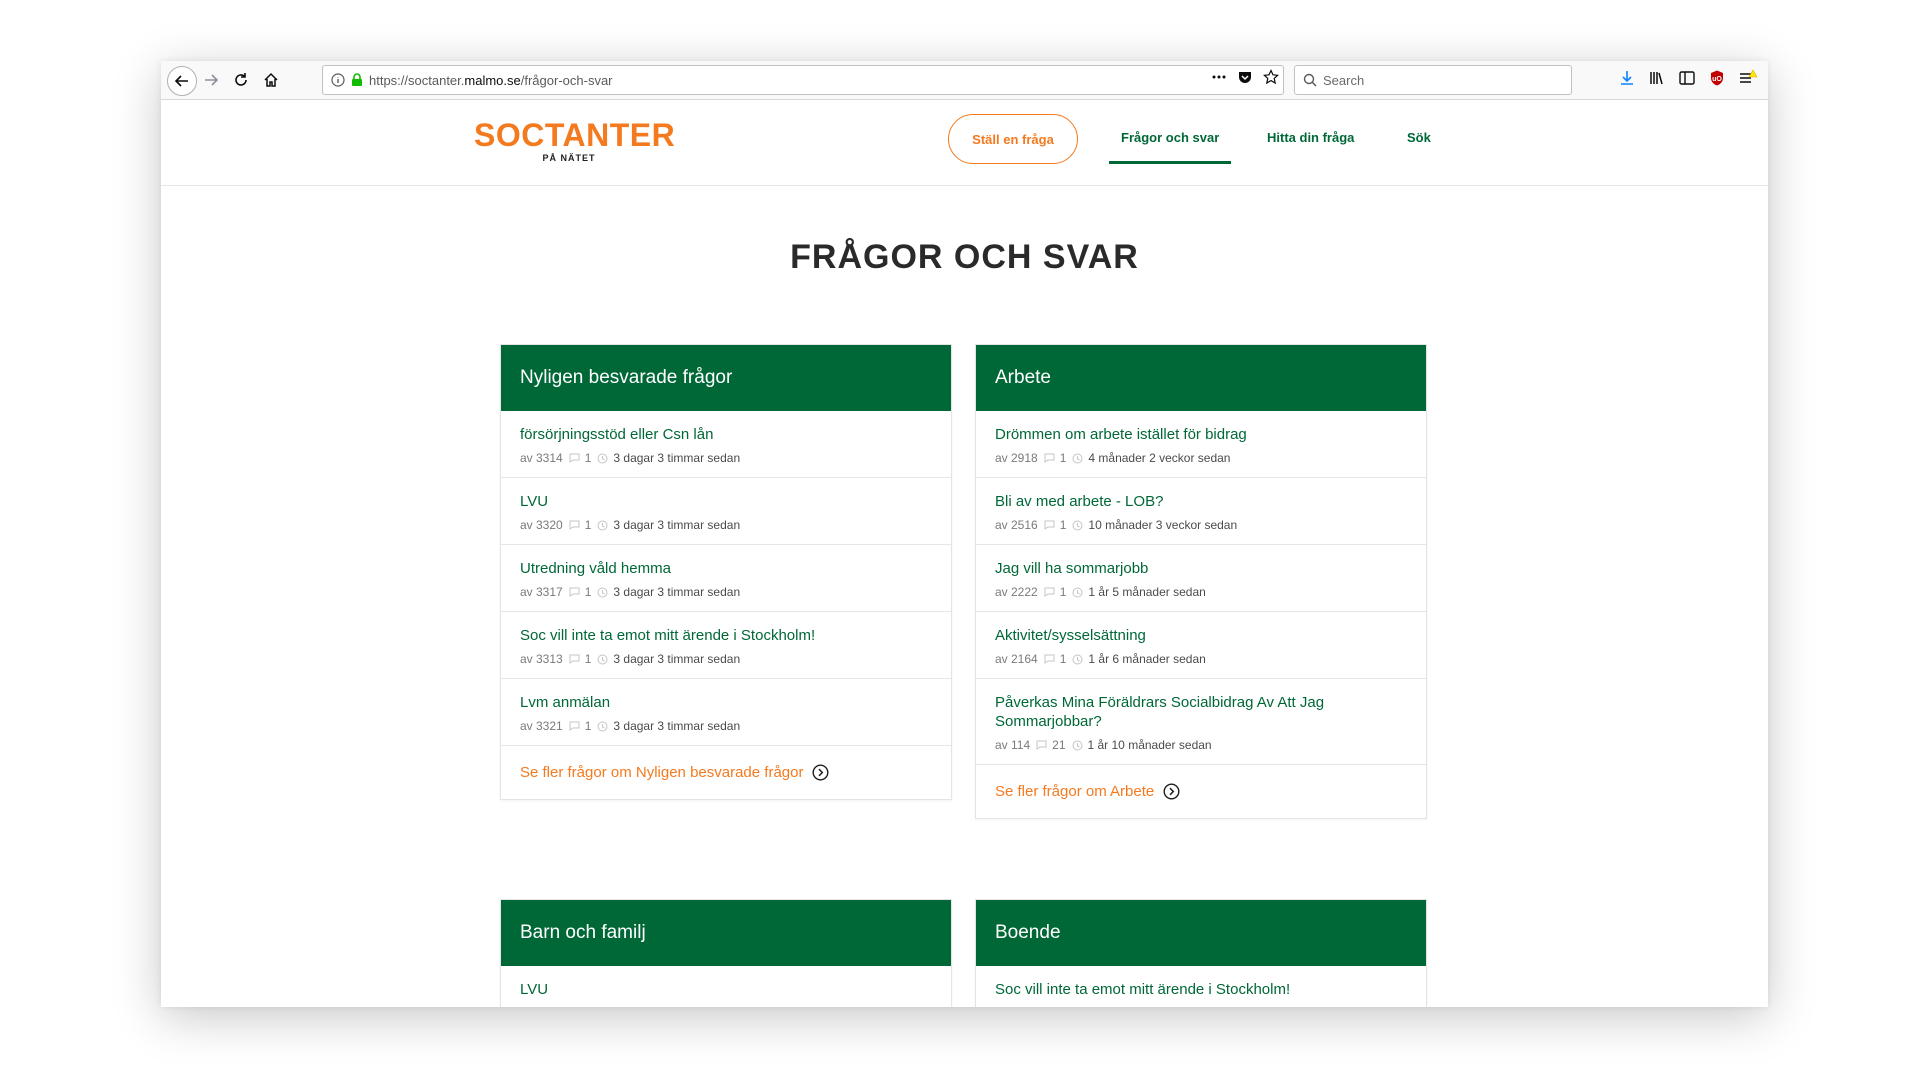  I want to click on question-meta: av 3317 1 3 dagar 3 timmar sedan, so click(726, 592).